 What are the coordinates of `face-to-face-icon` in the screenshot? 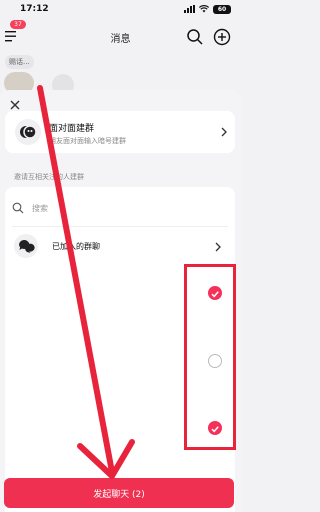 It's located at (28, 132).